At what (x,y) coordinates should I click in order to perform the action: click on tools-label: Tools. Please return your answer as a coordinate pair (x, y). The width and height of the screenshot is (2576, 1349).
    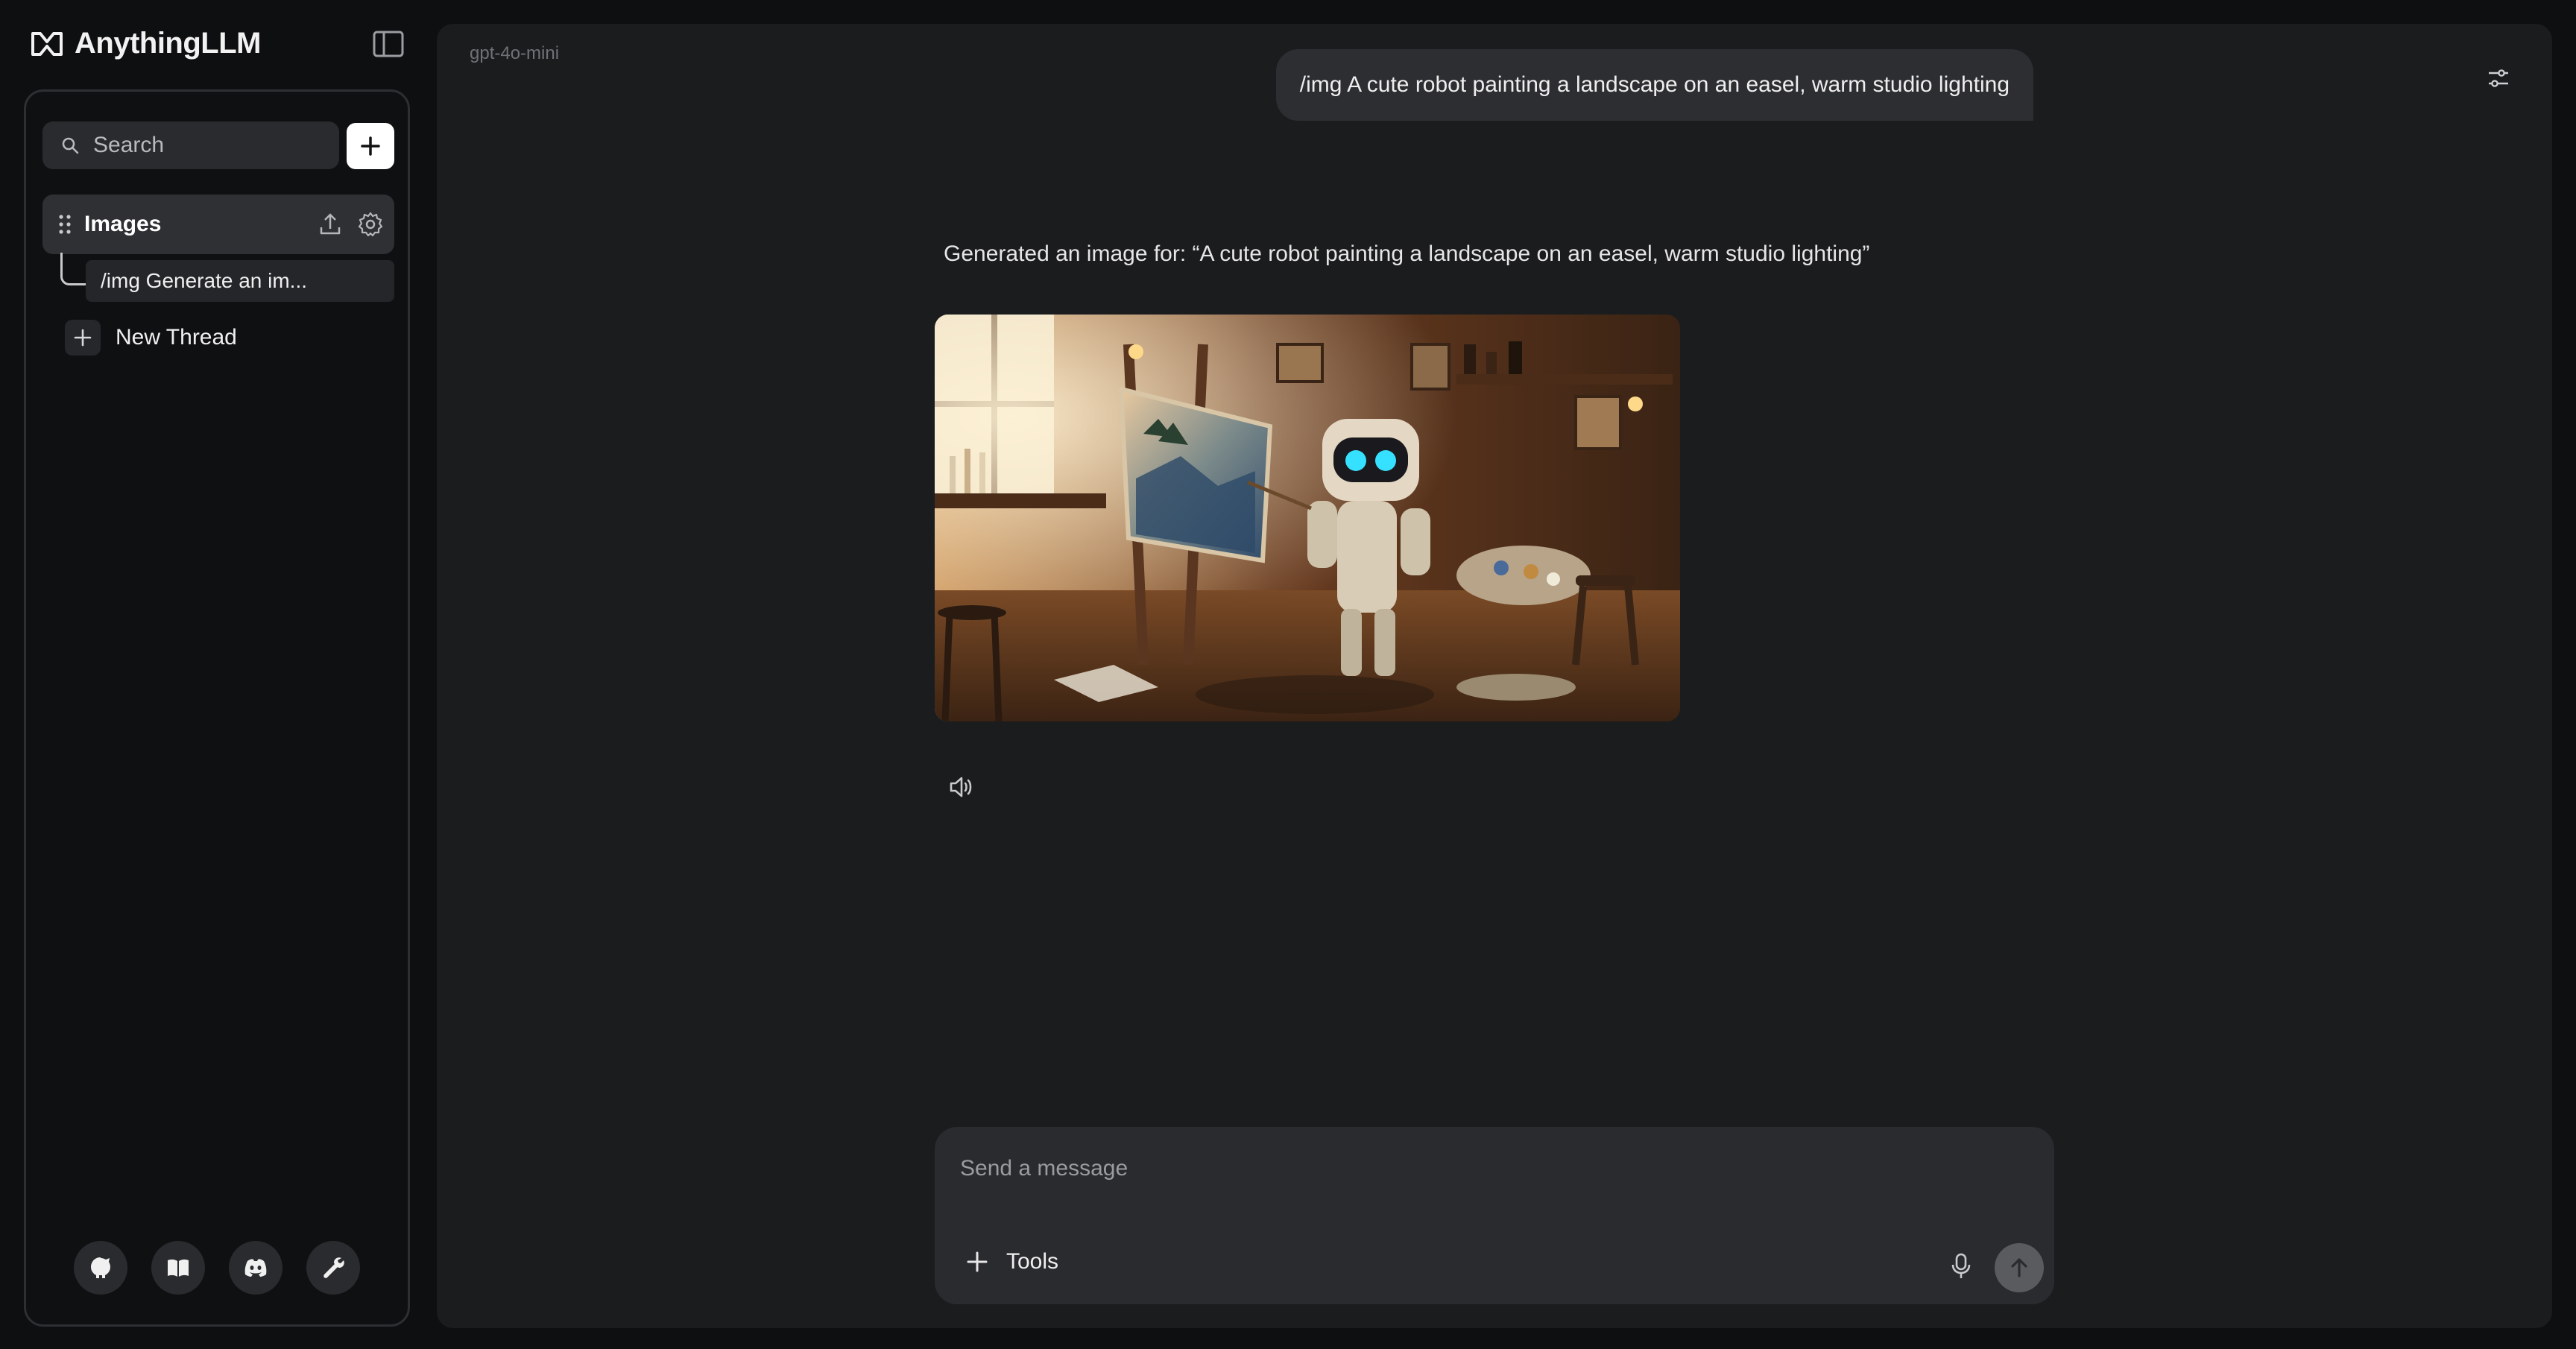
    Looking at the image, I should click on (1032, 1261).